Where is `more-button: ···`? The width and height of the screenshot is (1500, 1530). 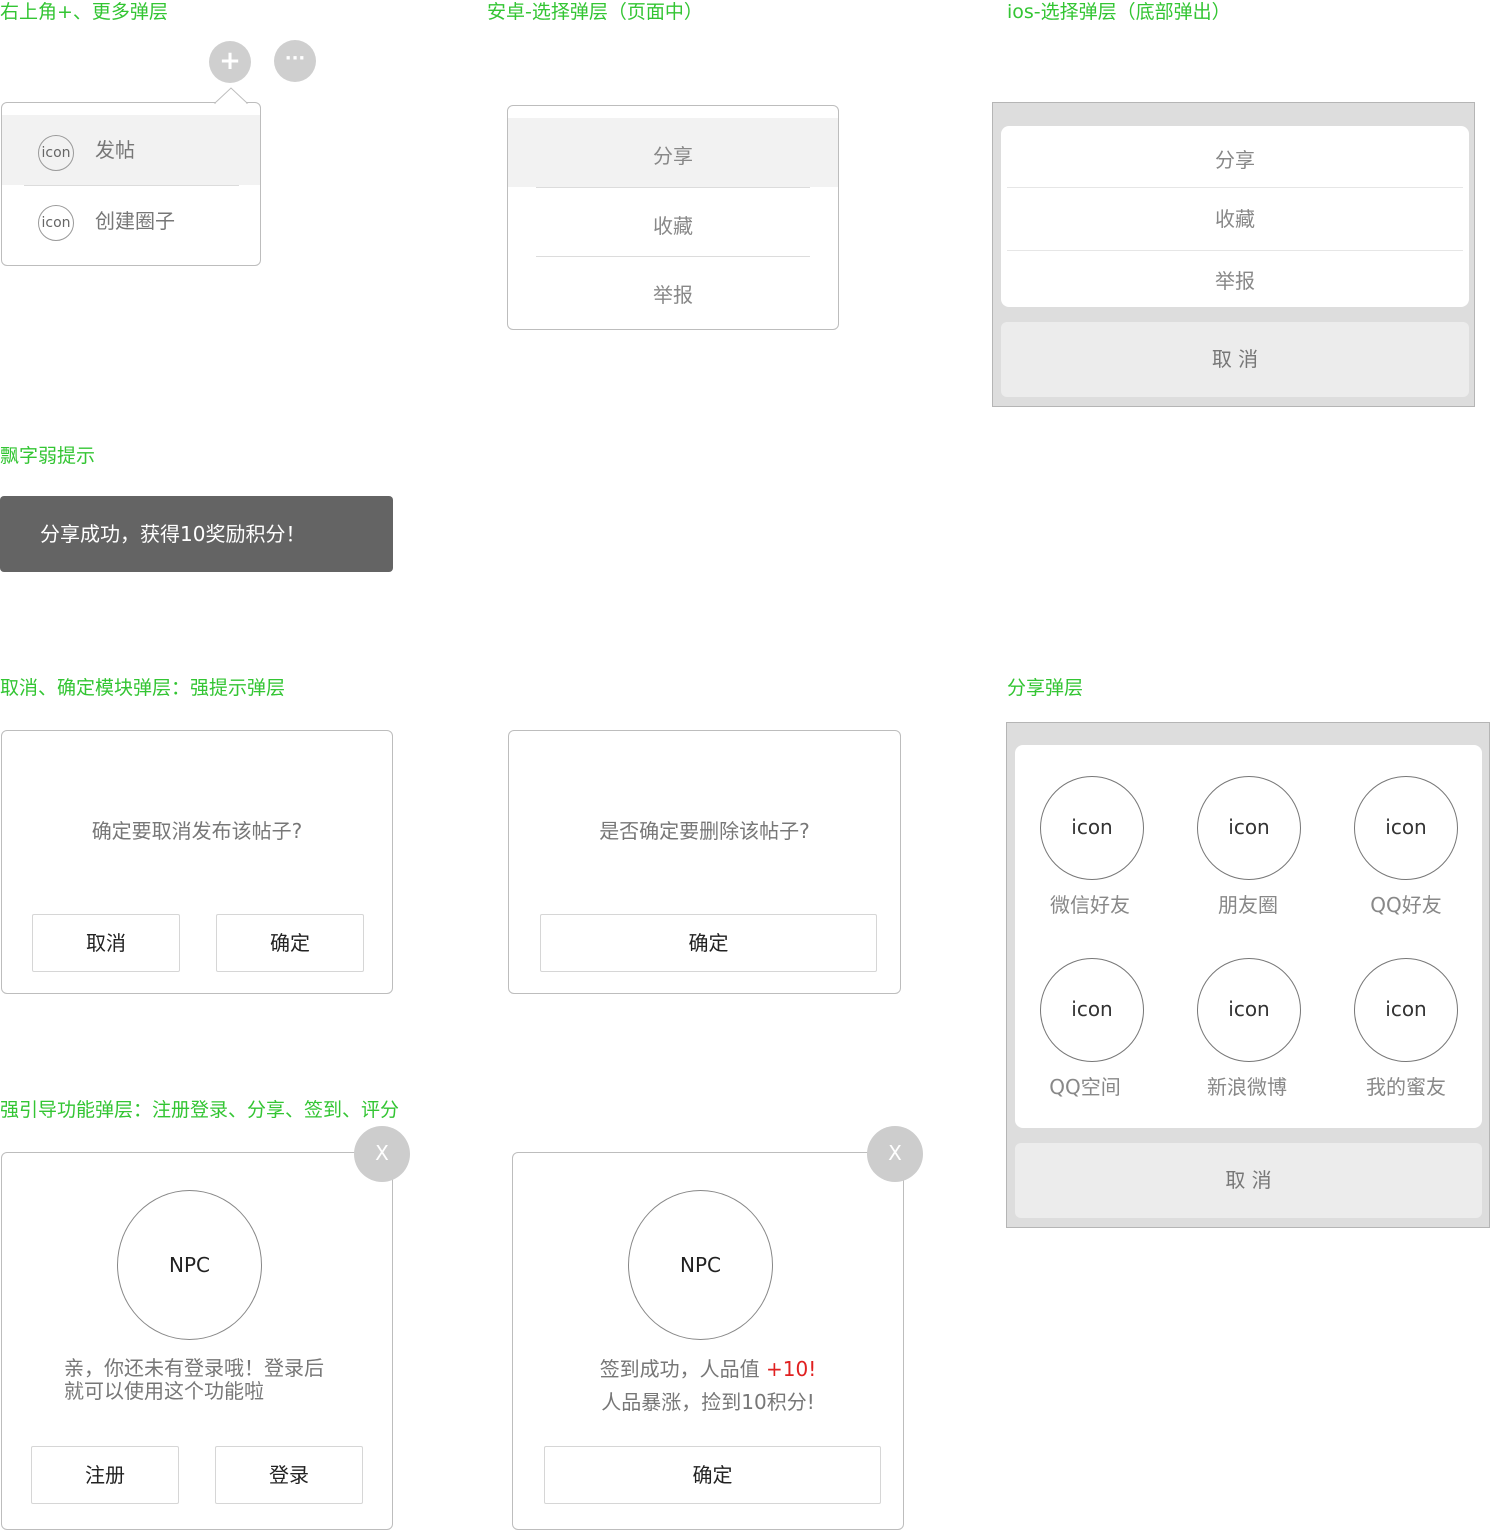
more-button: ··· is located at coordinates (295, 61).